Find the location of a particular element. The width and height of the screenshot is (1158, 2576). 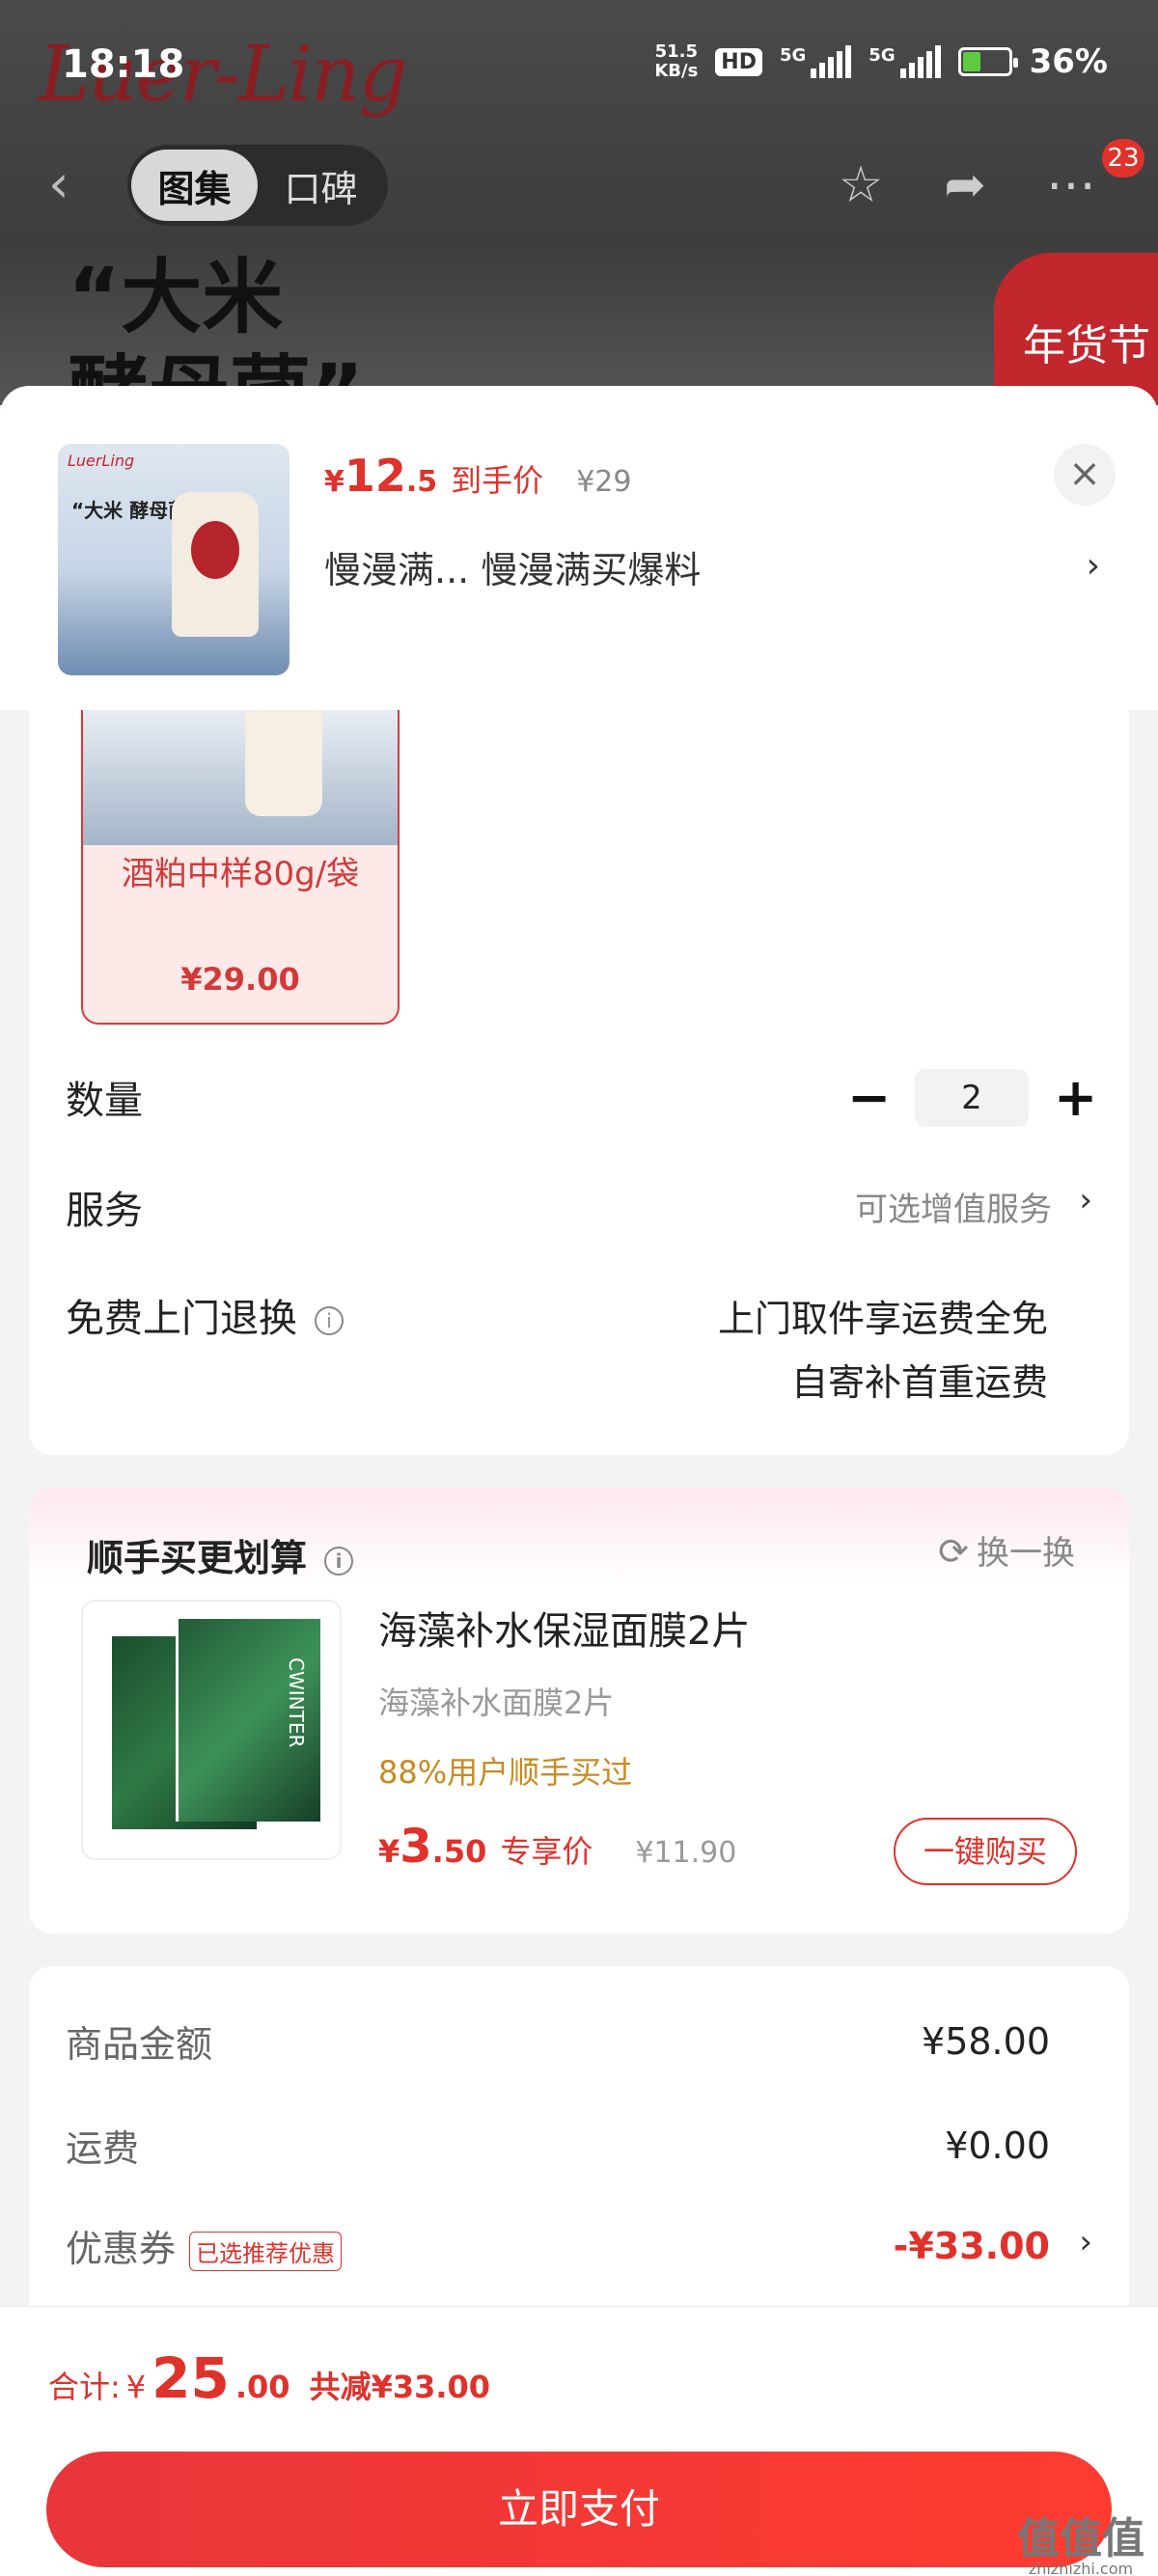

battery-icon is located at coordinates (987, 61).